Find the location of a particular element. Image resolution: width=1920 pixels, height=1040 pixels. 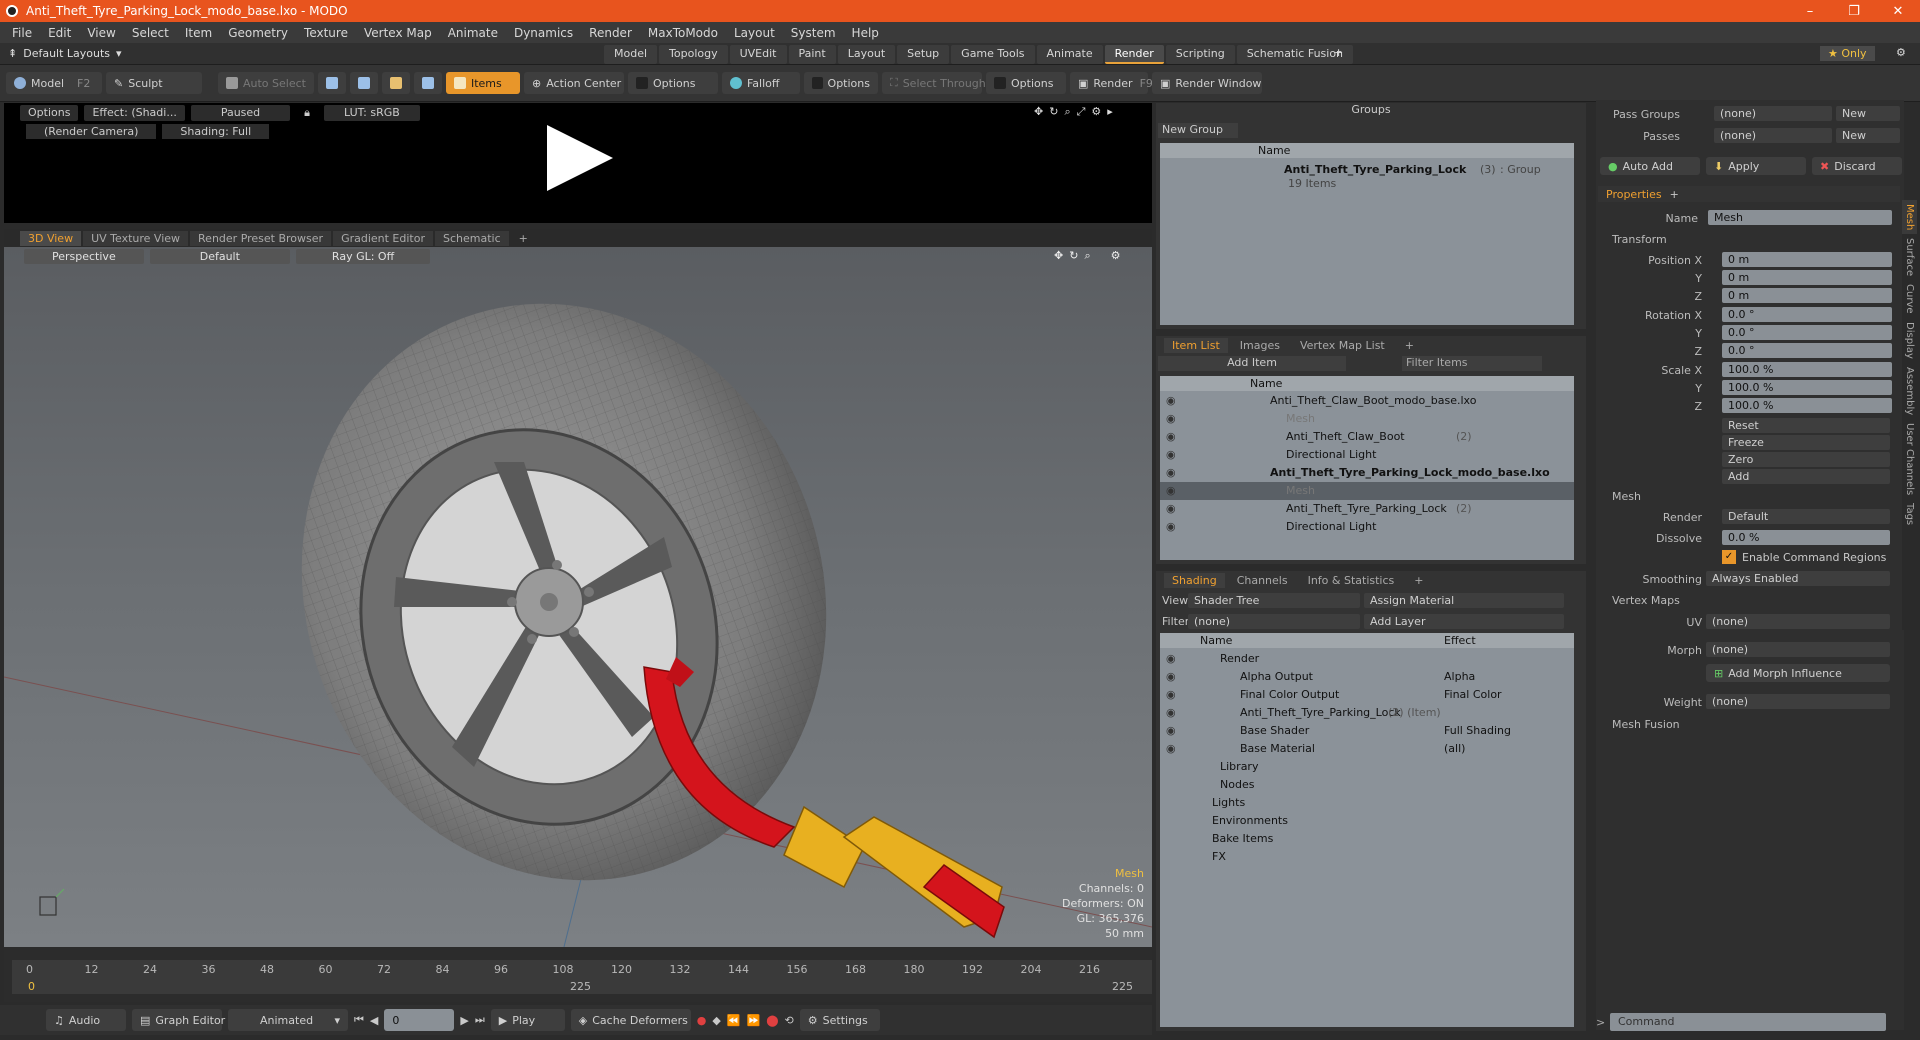

passes-dropdown: (none) is located at coordinates (1773, 135).